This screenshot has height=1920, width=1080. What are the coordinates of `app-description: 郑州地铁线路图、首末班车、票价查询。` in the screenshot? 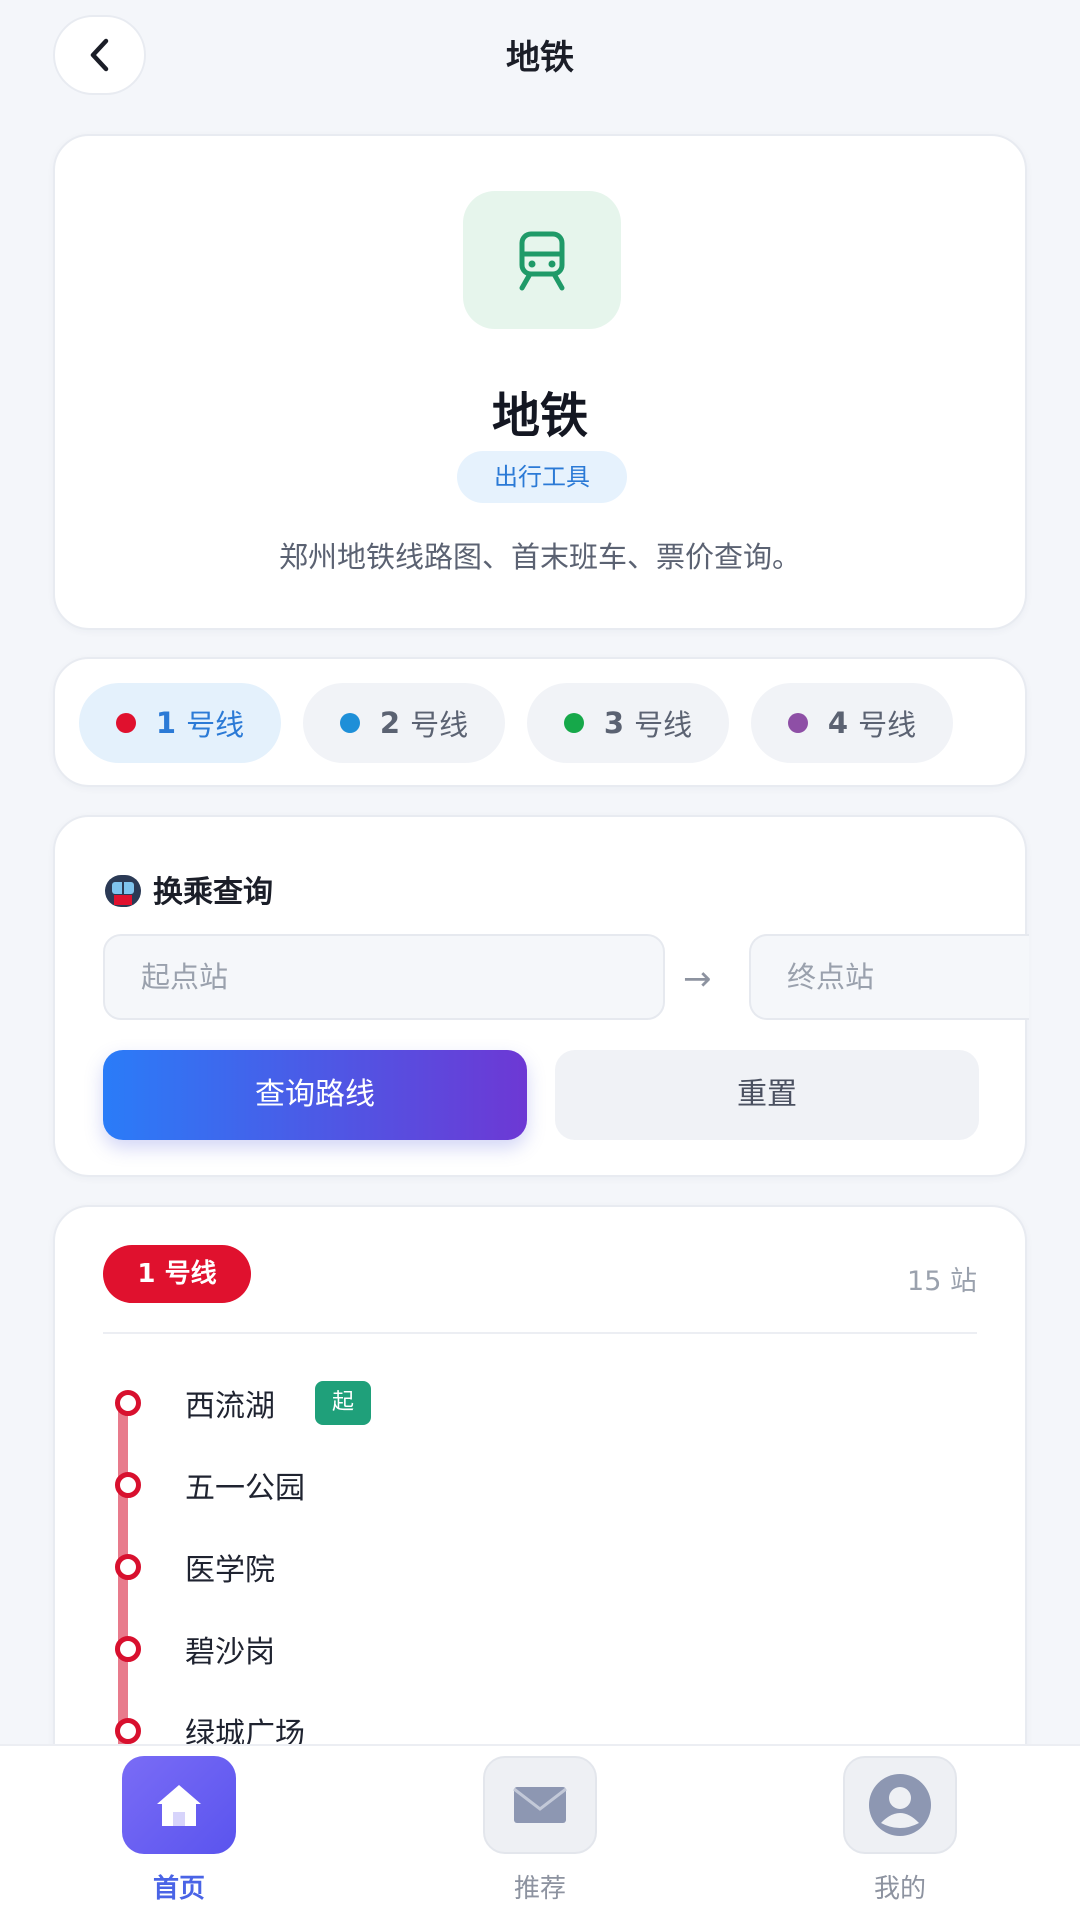 It's located at (539, 557).